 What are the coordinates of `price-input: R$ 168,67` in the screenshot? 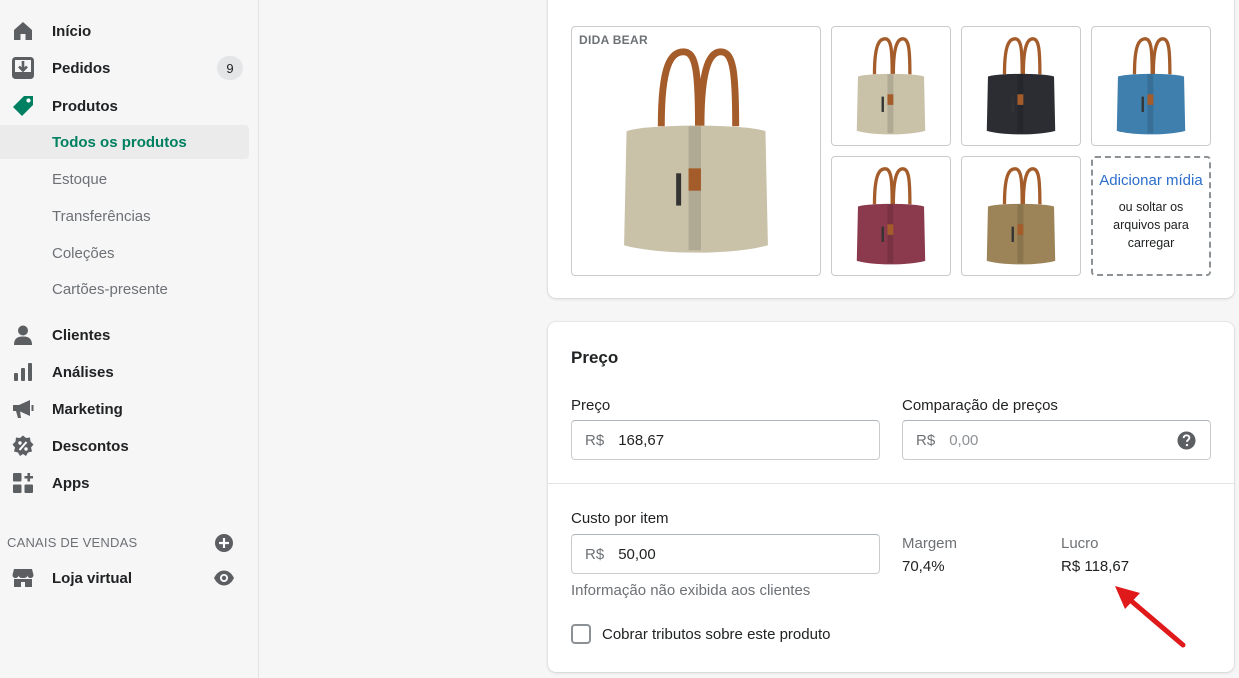 It's located at (725, 440).